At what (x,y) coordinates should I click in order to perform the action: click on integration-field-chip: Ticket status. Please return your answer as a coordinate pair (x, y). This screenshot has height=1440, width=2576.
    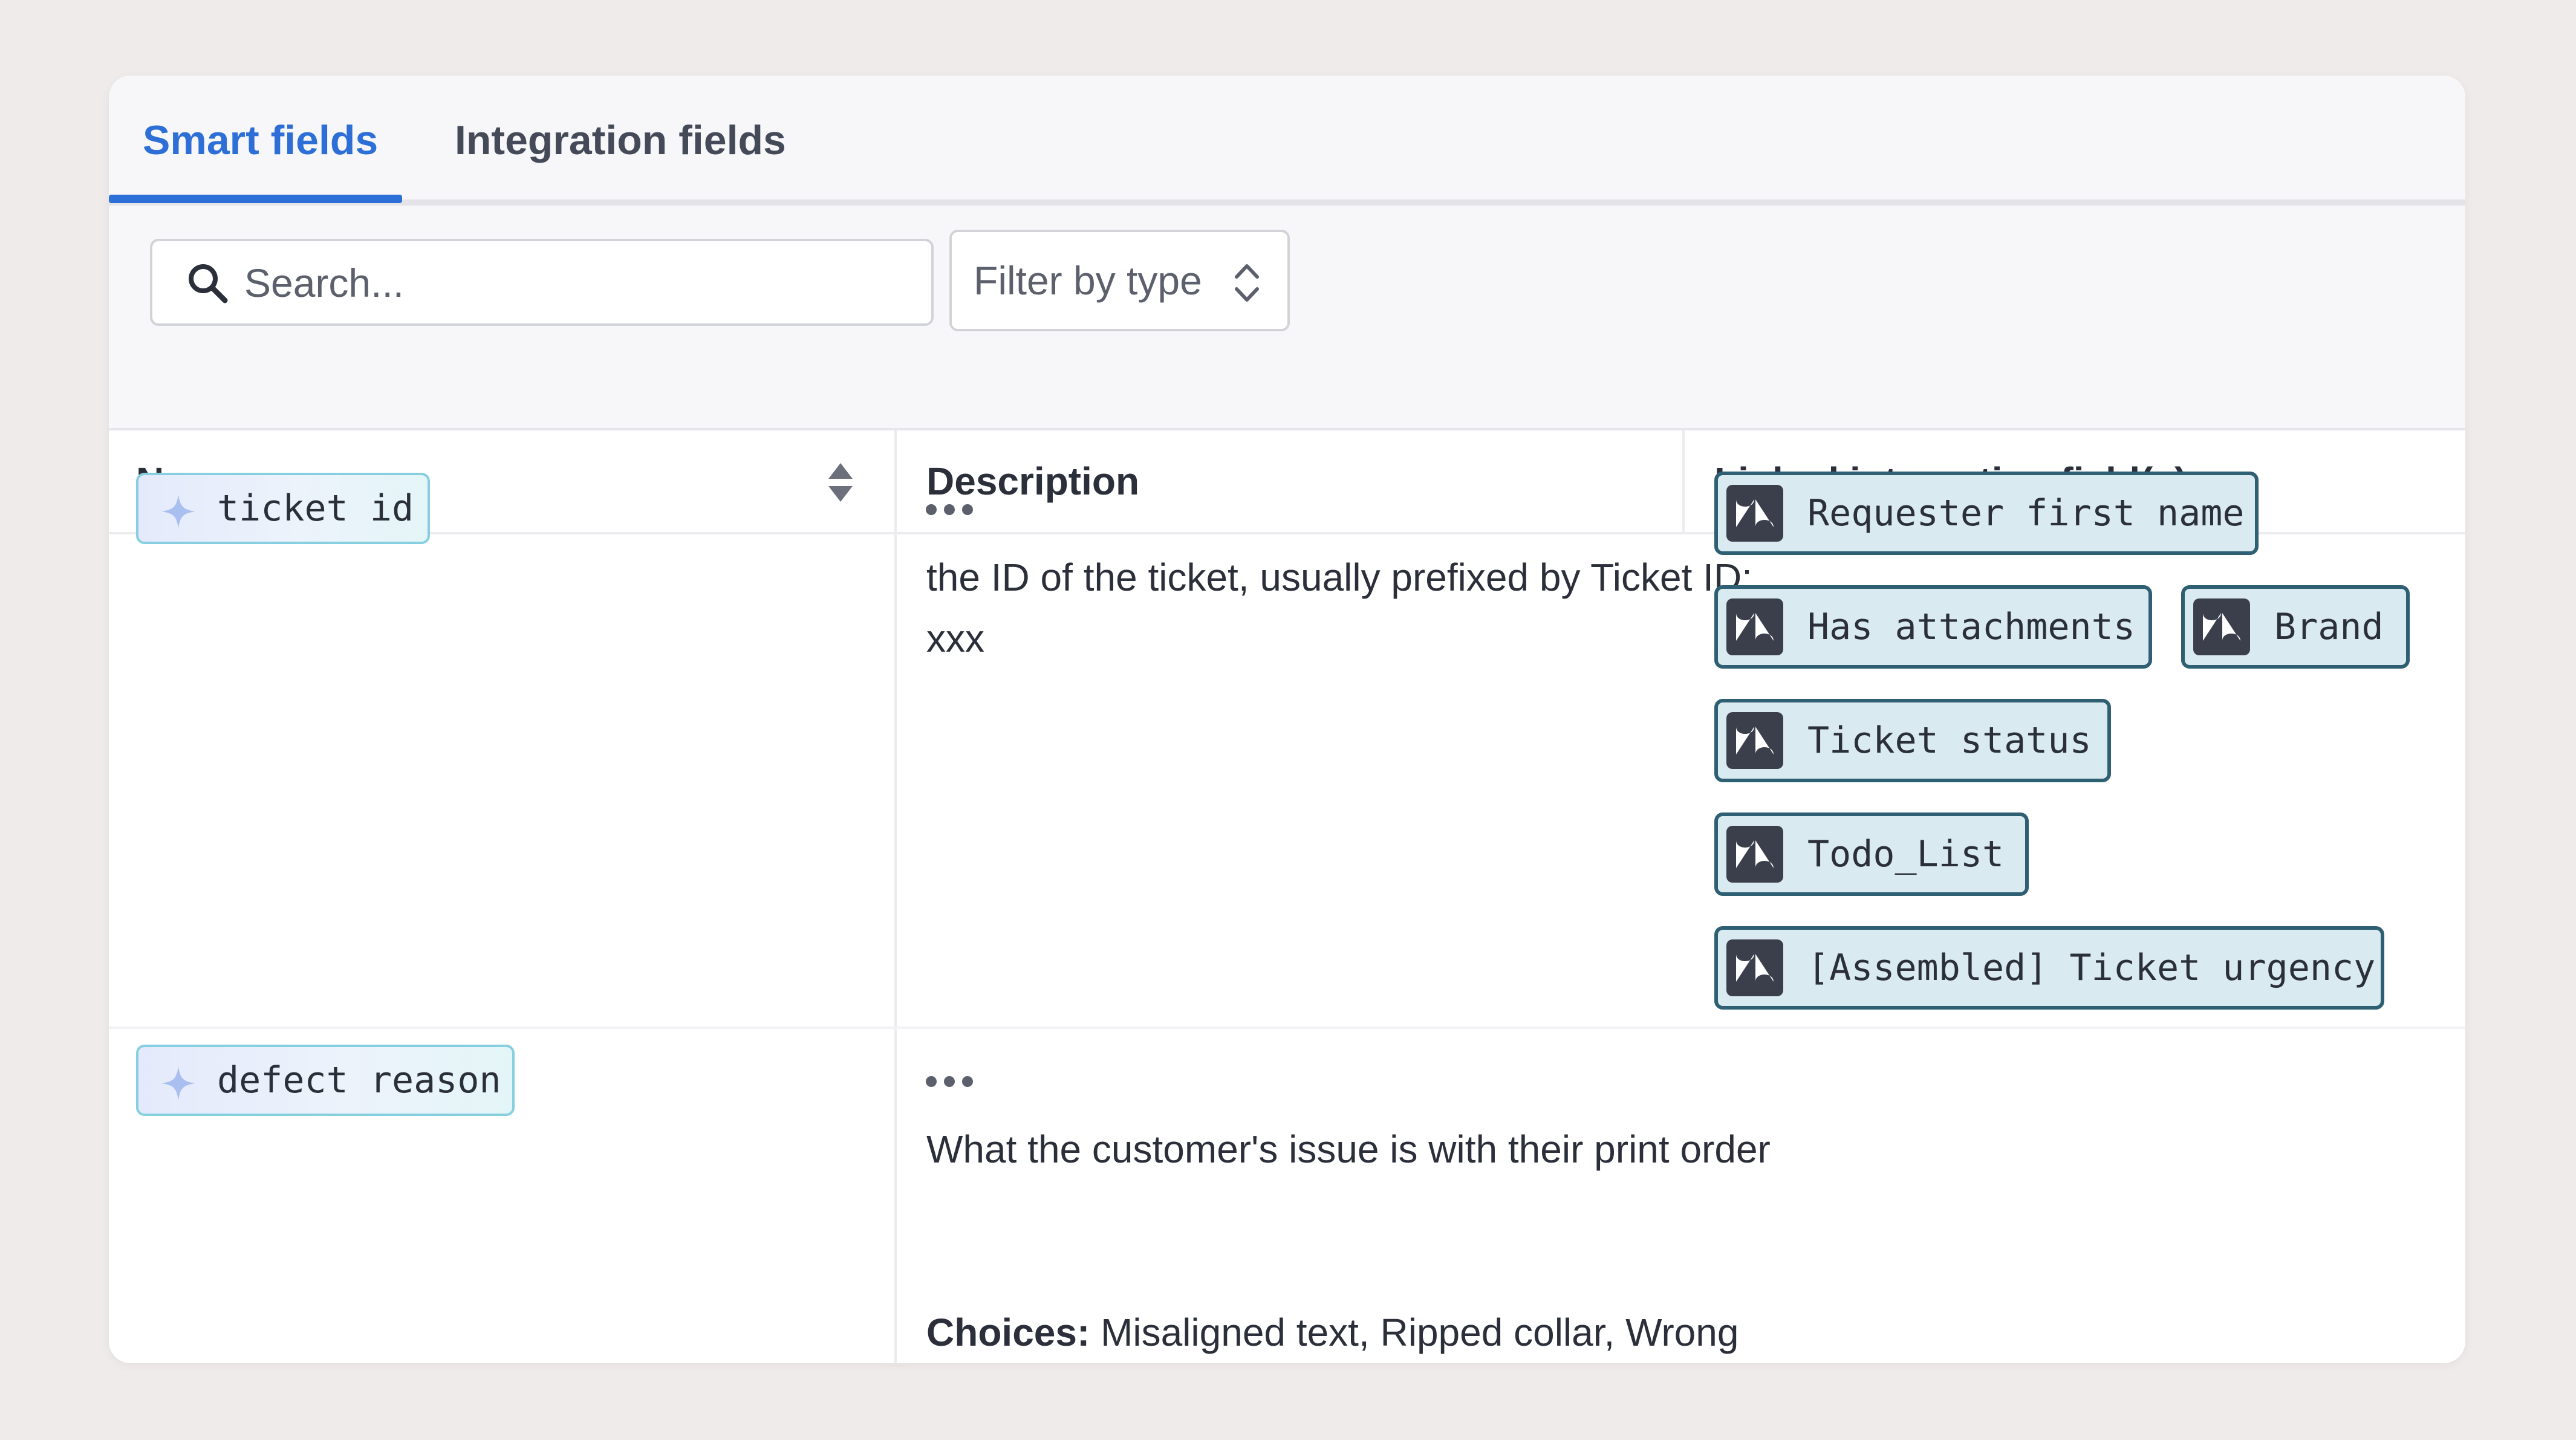
    Looking at the image, I should click on (1913, 740).